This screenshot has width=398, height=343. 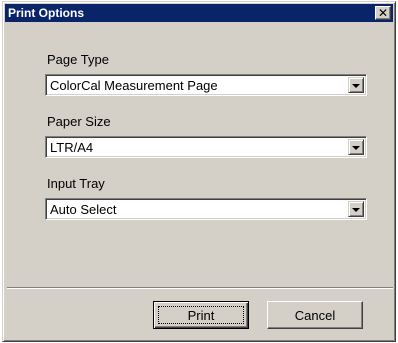 I want to click on paper-size-value: LTR/A4, so click(x=72, y=147).